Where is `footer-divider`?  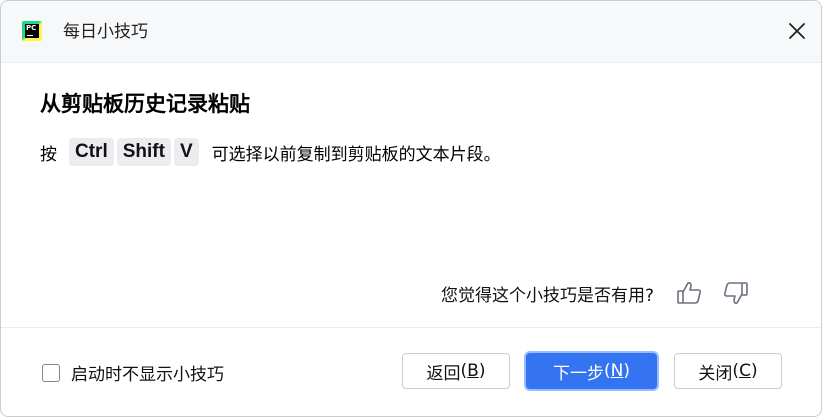
footer-divider is located at coordinates (411, 327).